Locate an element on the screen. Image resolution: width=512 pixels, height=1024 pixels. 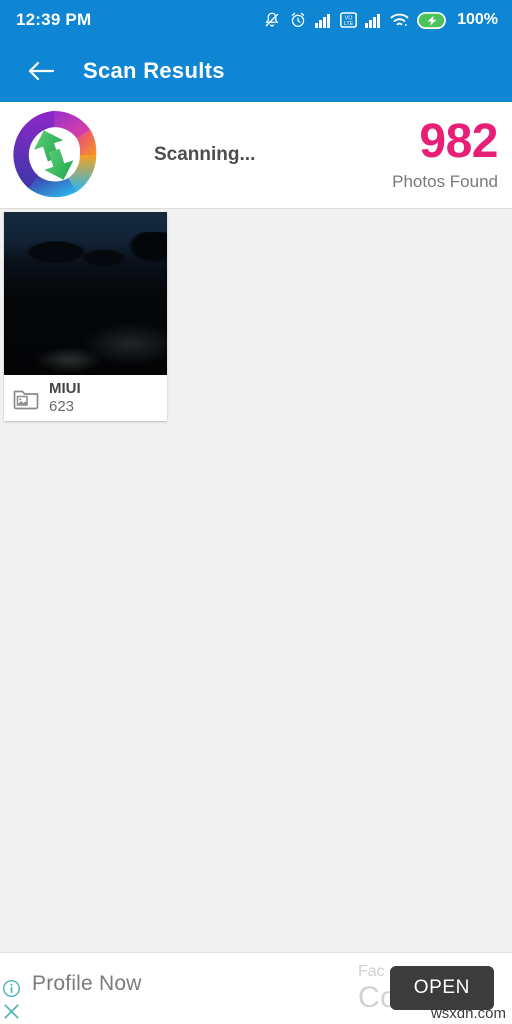
ad-banner: Profile Now Fac Co OPEN wsxdn.com is located at coordinates (256, 988).